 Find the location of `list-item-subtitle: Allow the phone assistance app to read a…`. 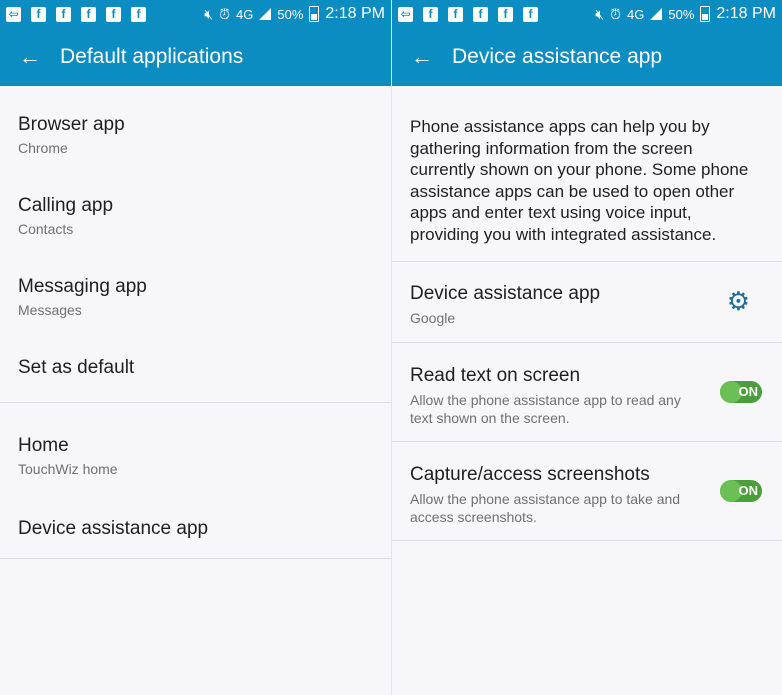

list-item-subtitle: Allow the phone assistance app to read a… is located at coordinates (545, 409).